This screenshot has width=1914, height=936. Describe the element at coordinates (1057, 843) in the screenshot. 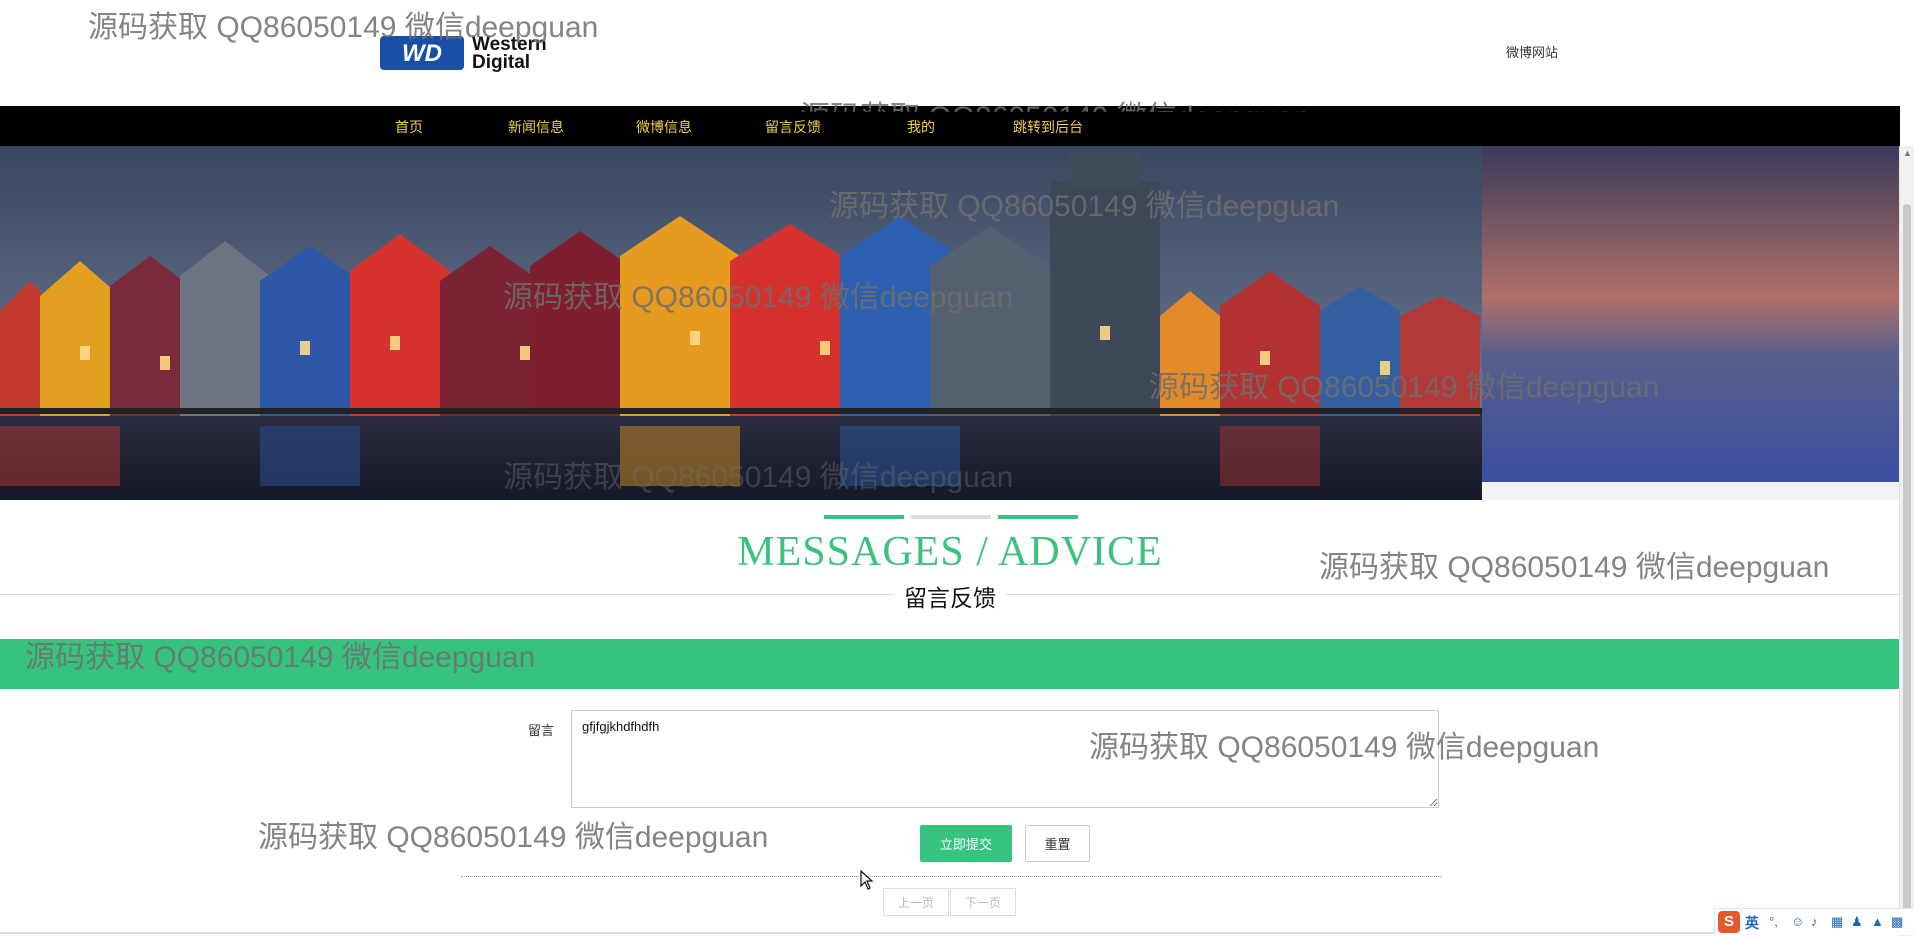

I see `reset-button: 重置` at that location.